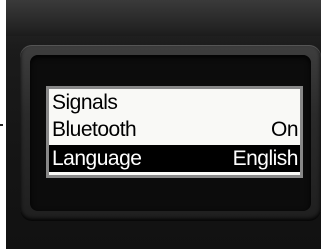 This screenshot has width=321, height=249. Describe the element at coordinates (174, 102) in the screenshot. I see `menu-item-signals: Signals` at that location.